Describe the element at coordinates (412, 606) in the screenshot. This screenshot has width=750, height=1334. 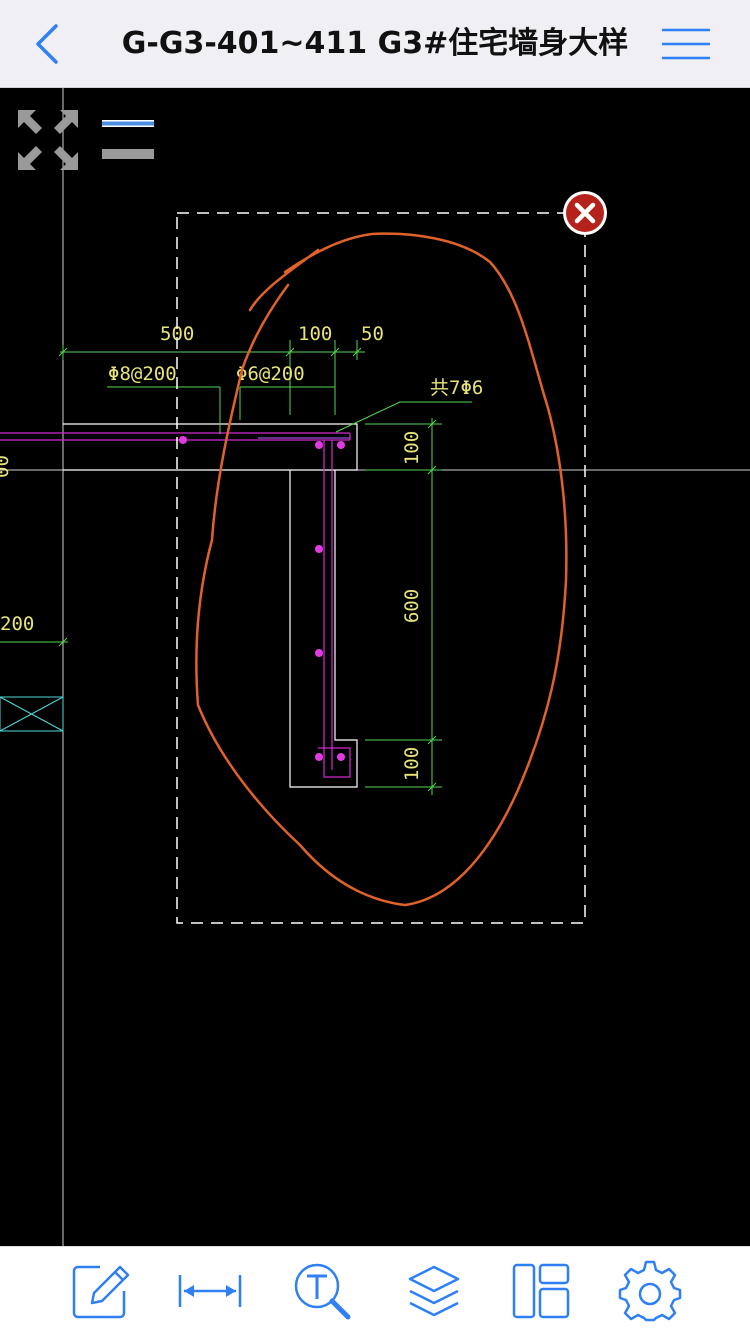
I see `dimension-label-600: 600` at that location.